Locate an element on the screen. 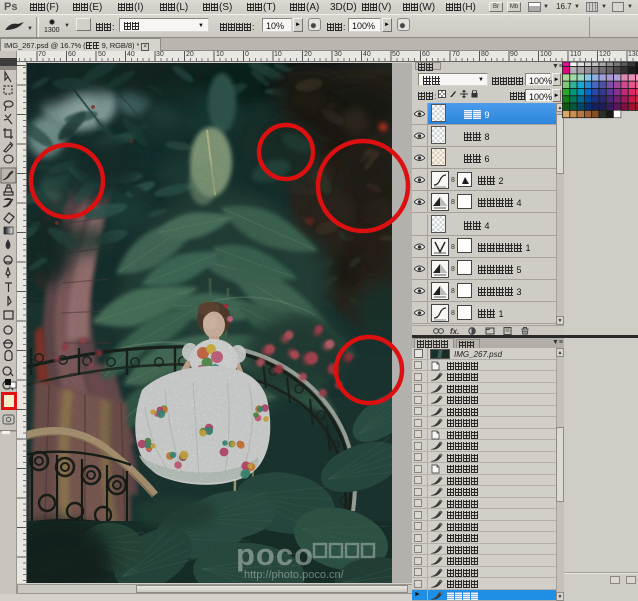  svg-text: poco is located at coordinates (275, 554).